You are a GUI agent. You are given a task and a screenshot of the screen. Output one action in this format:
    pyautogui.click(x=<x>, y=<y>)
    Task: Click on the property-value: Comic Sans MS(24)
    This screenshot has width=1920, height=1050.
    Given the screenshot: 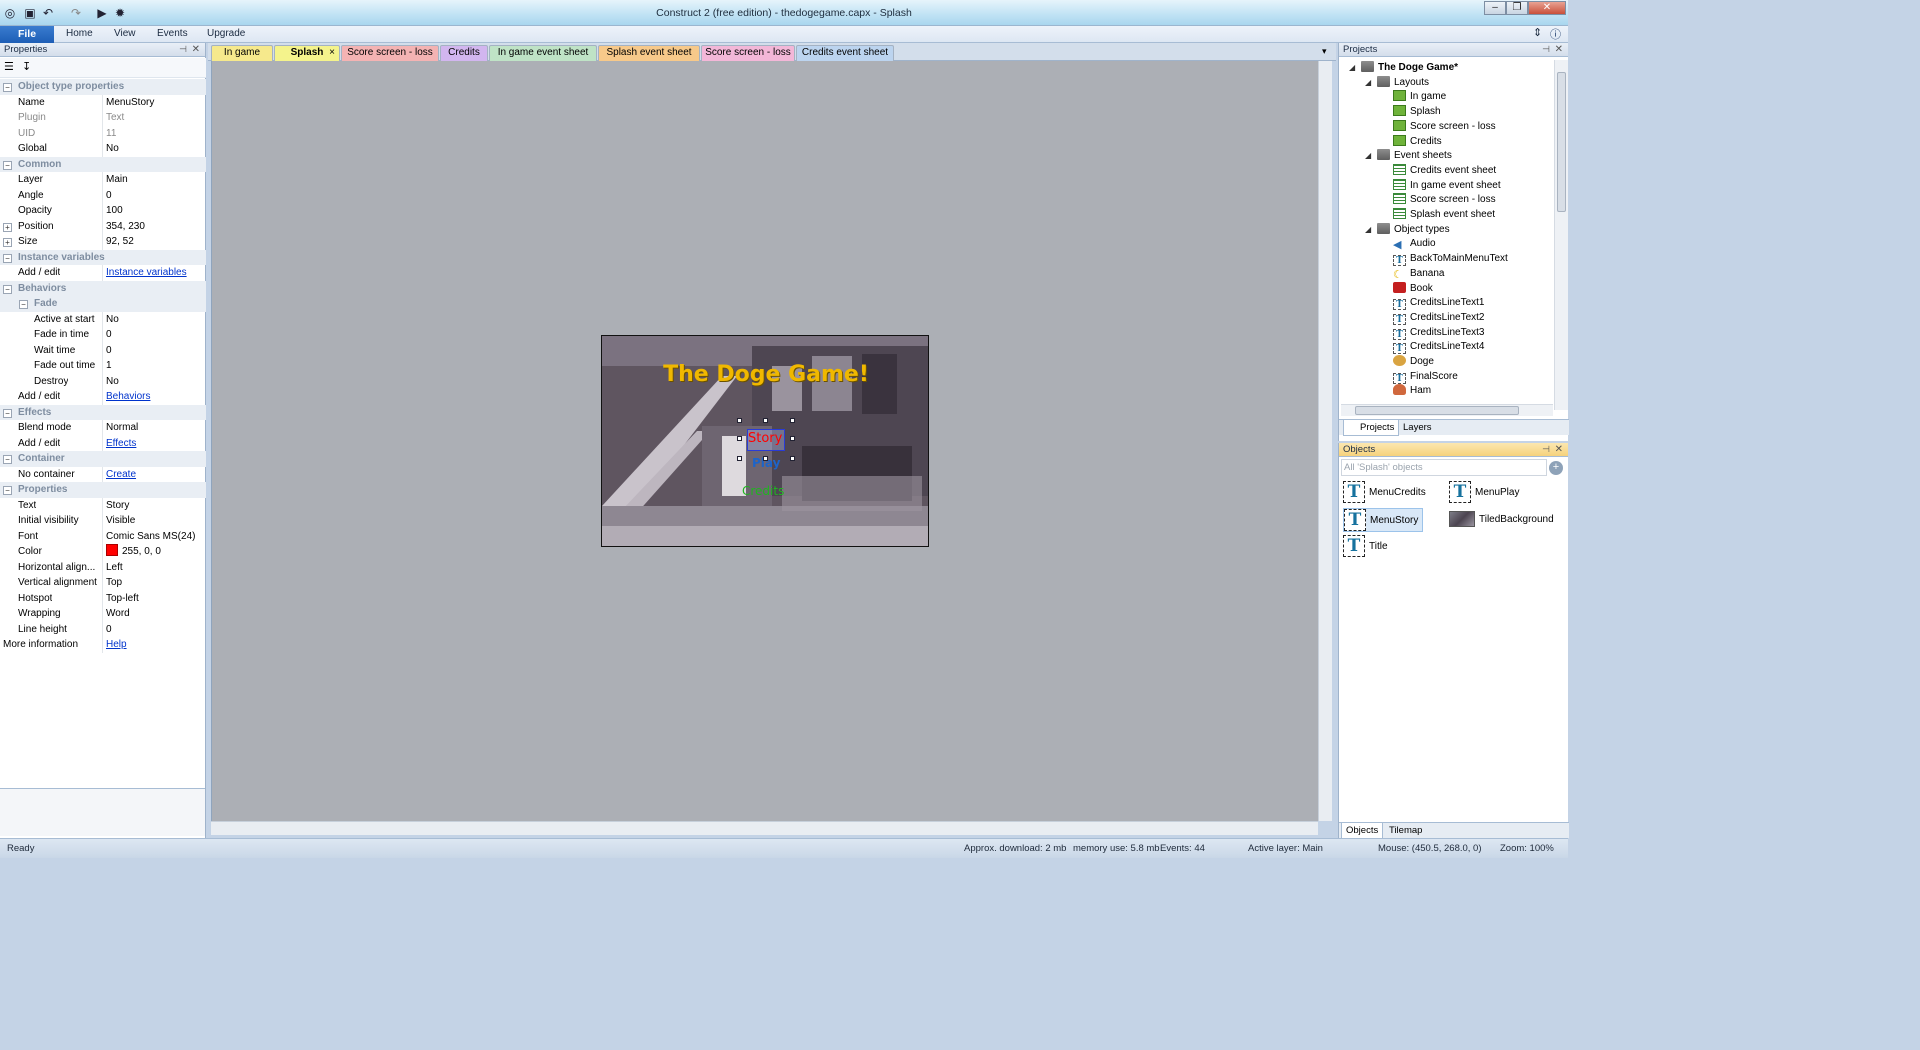 What is the action you would take?
    pyautogui.click(x=150, y=536)
    